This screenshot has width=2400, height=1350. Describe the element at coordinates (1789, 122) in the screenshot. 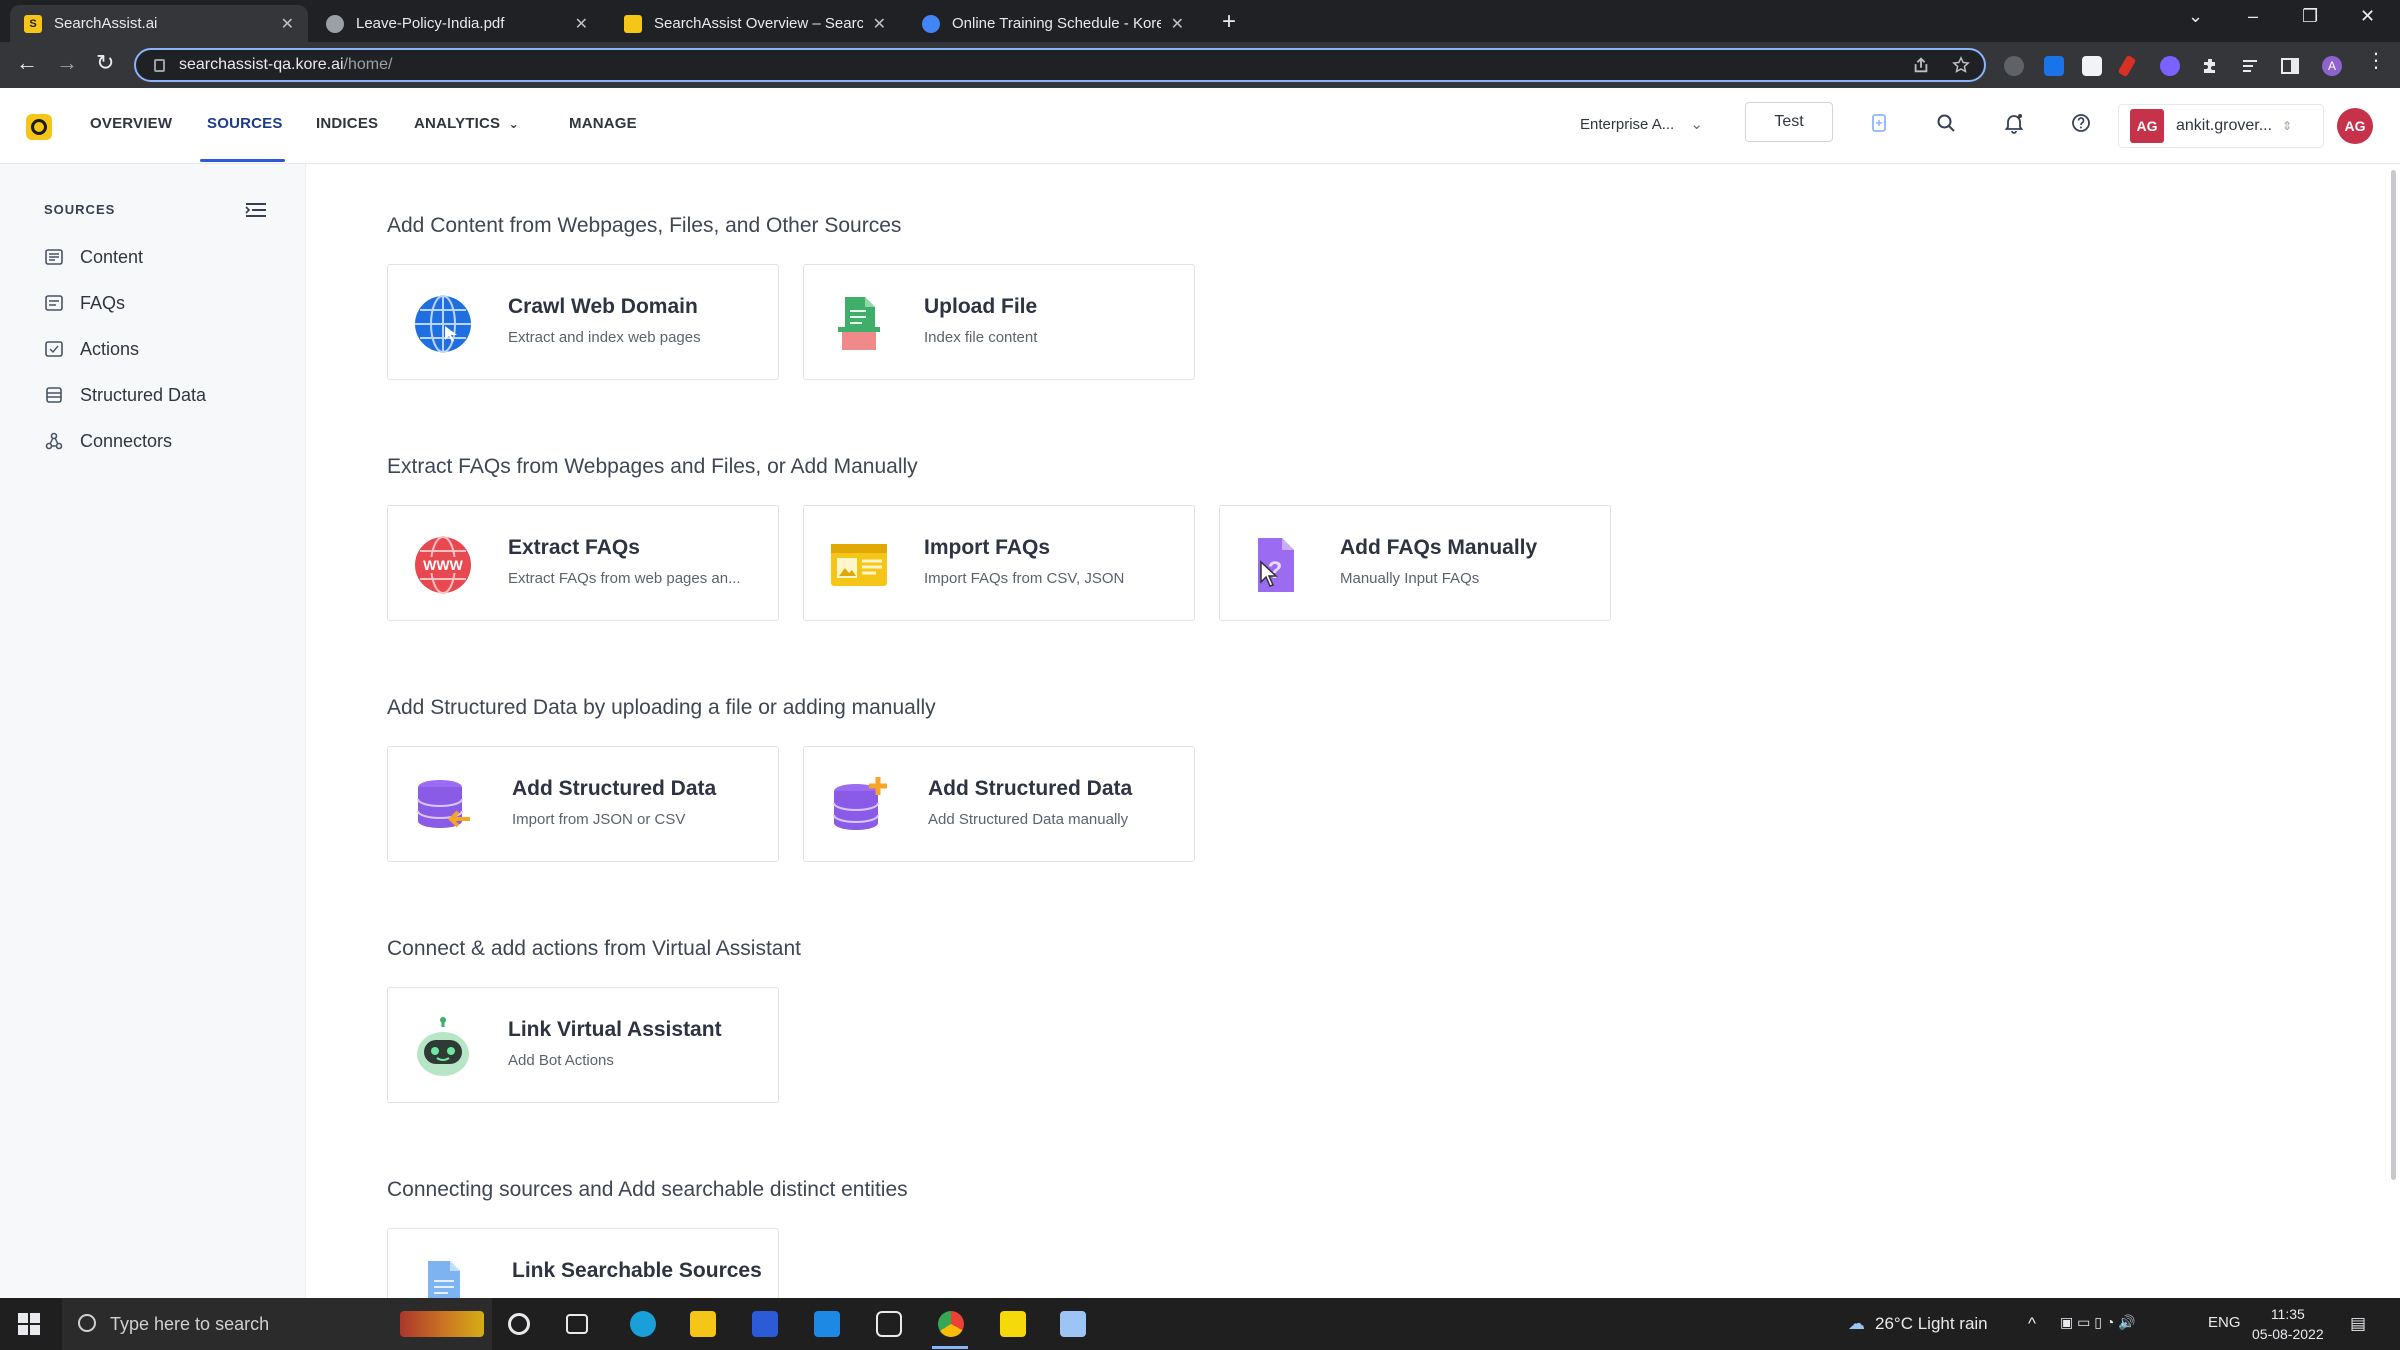

I see `test-button: Test` at that location.